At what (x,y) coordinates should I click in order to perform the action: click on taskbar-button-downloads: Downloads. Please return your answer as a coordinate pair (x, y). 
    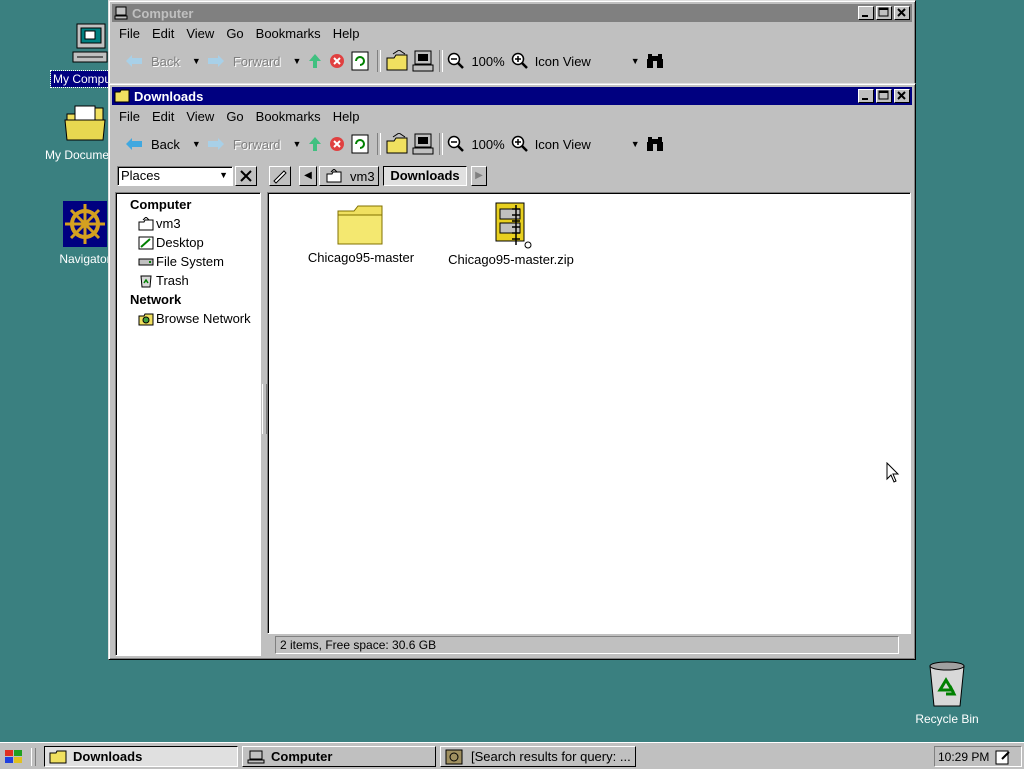
    Looking at the image, I should click on (141, 756).